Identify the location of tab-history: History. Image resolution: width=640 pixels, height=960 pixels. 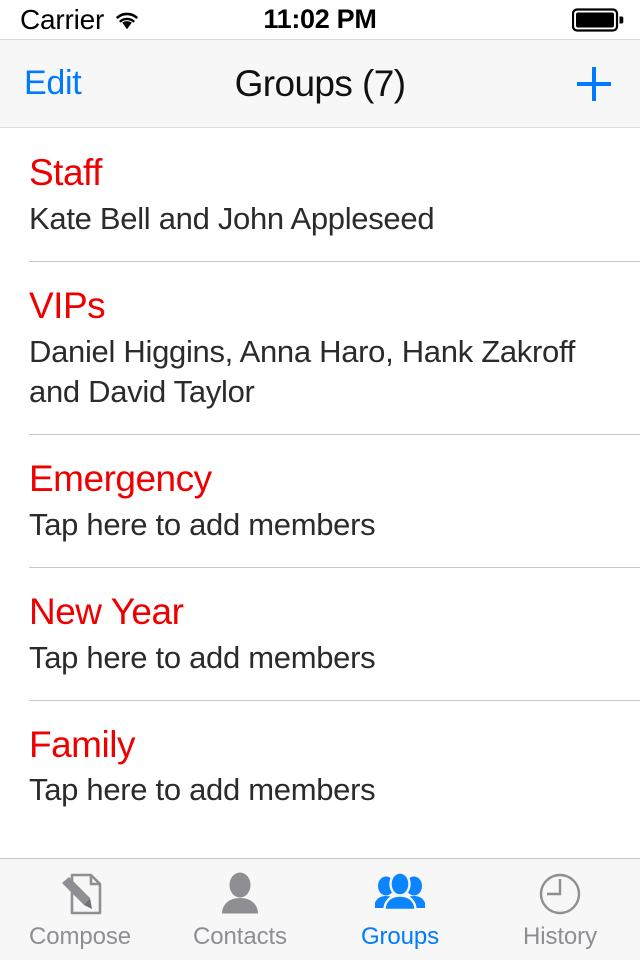
(560, 909).